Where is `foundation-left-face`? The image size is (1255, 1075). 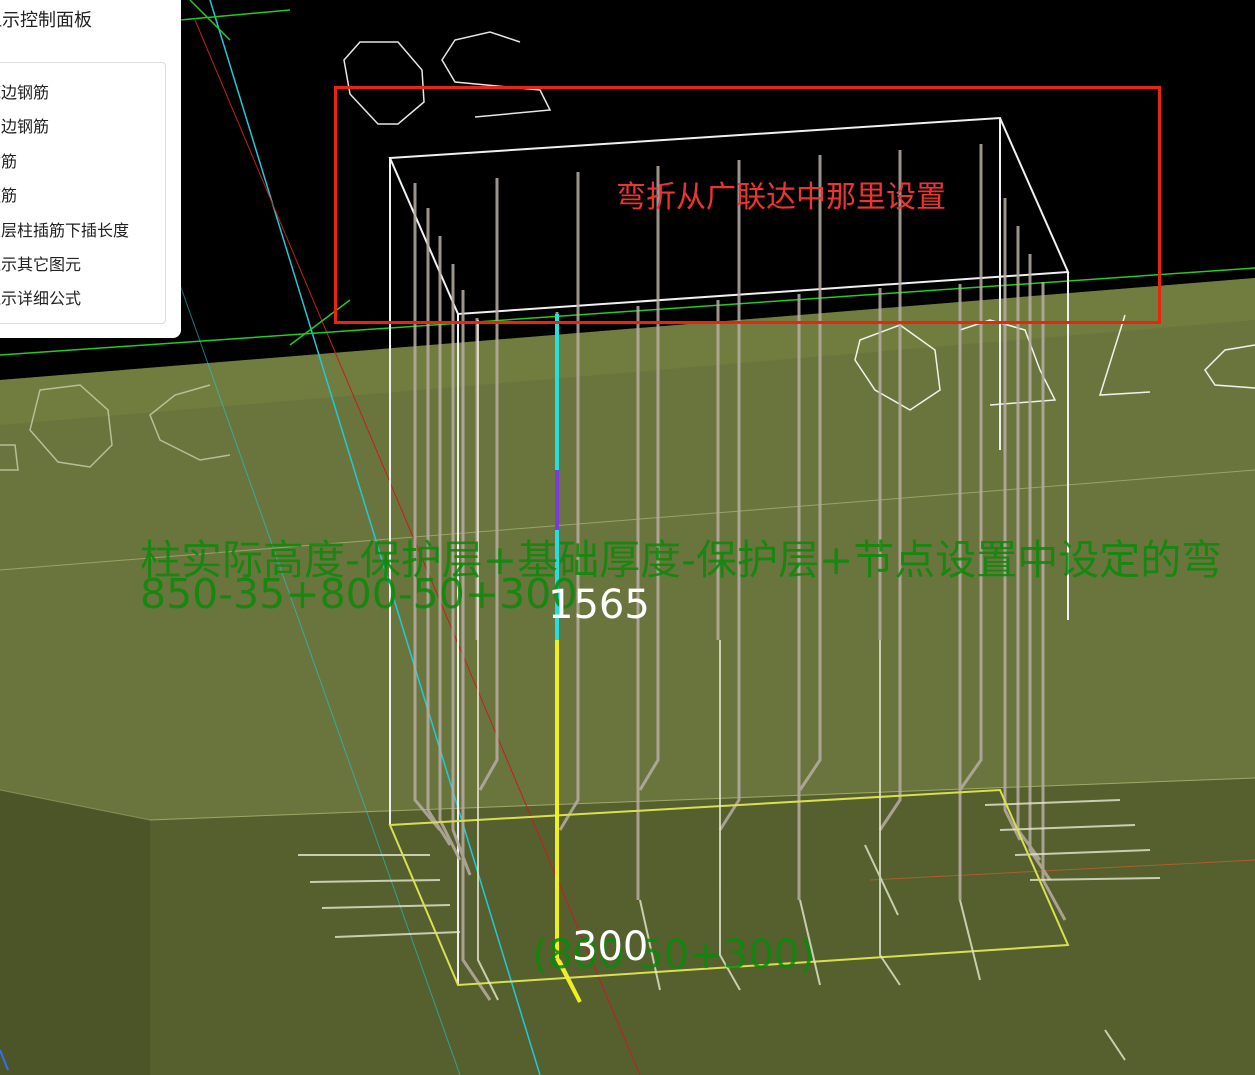
foundation-left-face is located at coordinates (75, 932).